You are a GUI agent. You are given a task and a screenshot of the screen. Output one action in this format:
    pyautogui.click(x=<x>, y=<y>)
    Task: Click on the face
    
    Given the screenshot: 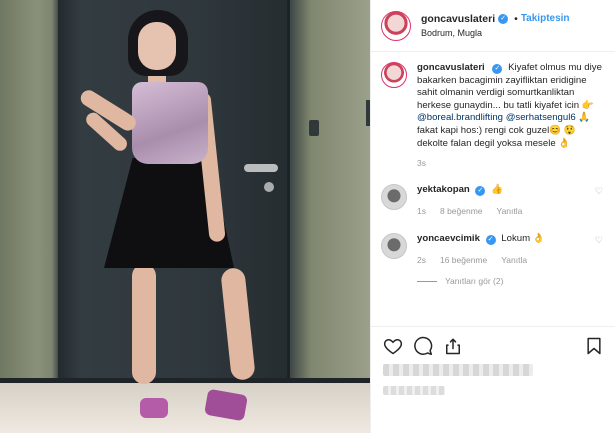 What is the action you would take?
    pyautogui.click(x=157, y=46)
    